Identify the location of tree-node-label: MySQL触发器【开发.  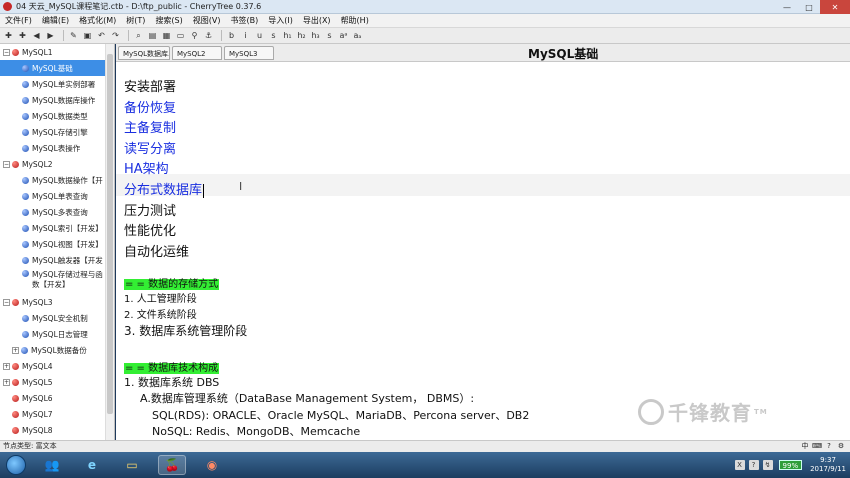
(67, 260).